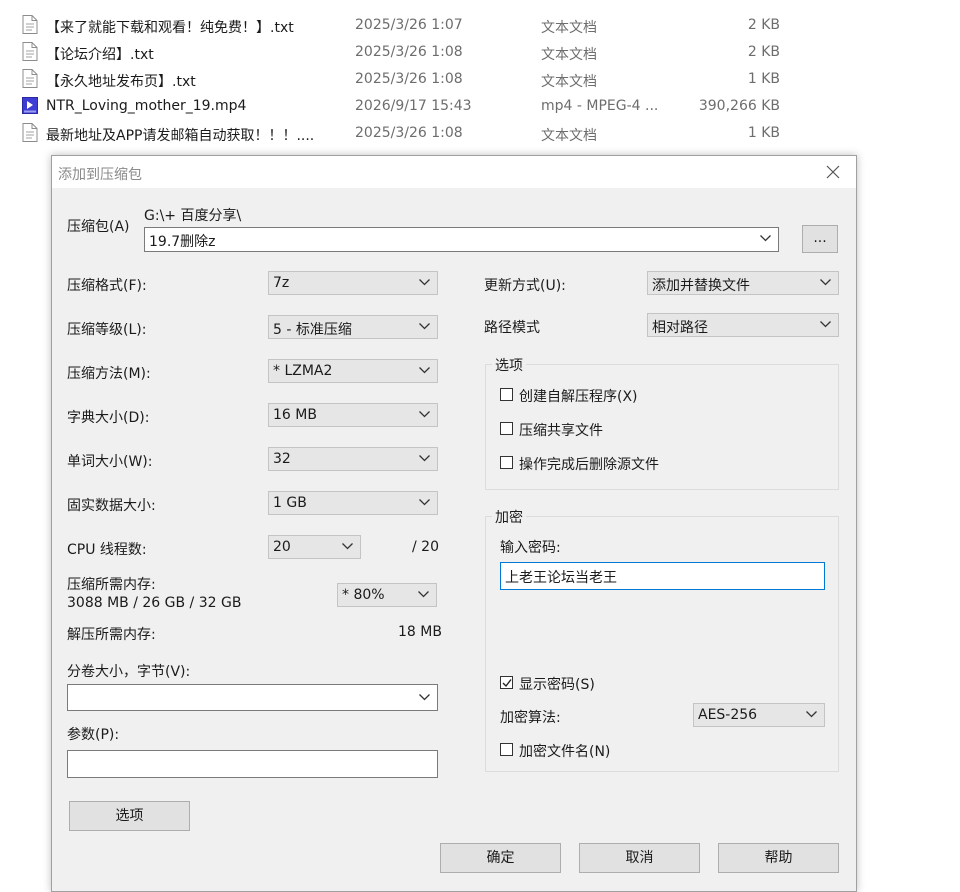 This screenshot has width=960, height=892. I want to click on solid-select: 1 GB, so click(353, 503).